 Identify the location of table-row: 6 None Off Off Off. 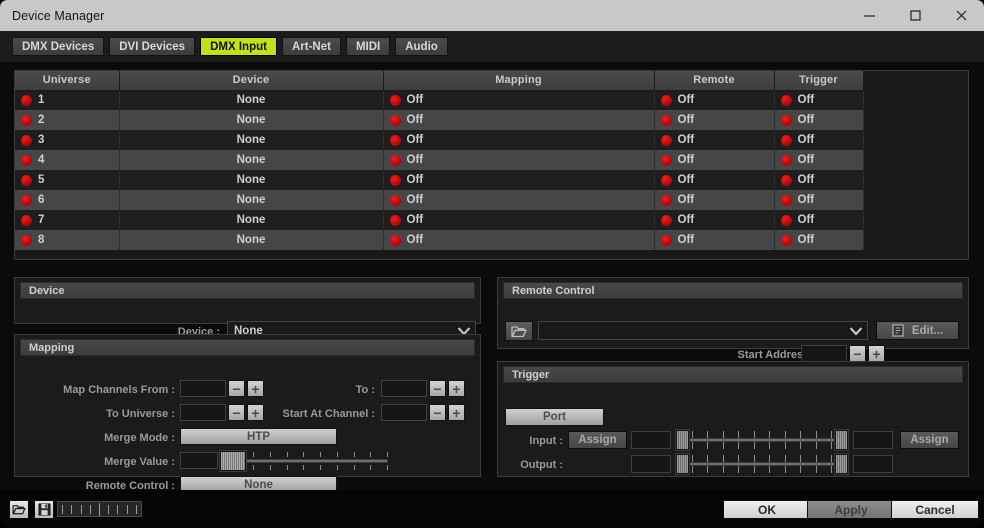
(491, 200).